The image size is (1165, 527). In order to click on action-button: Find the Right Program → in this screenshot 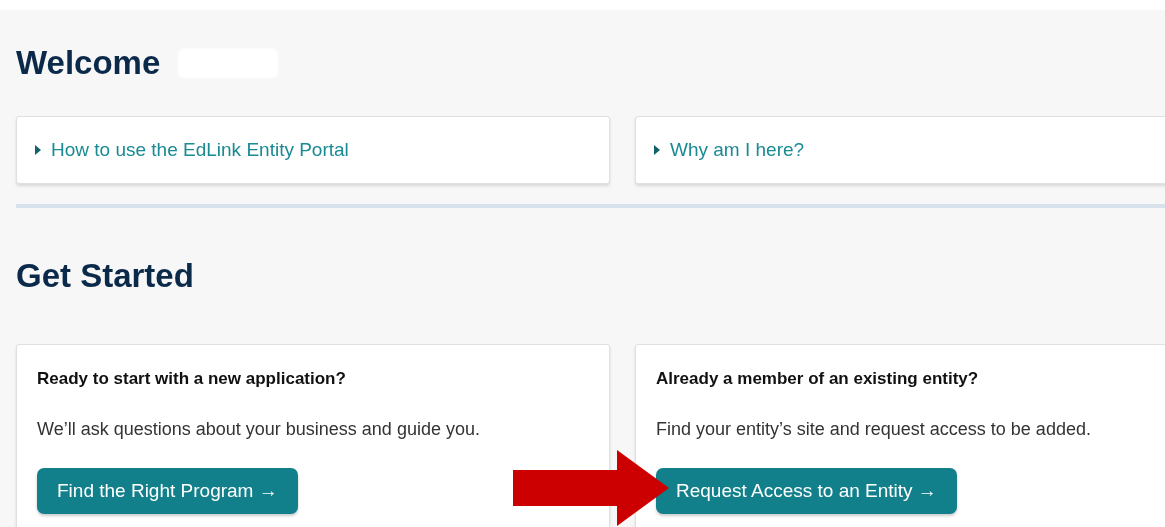, I will do `click(167, 491)`.